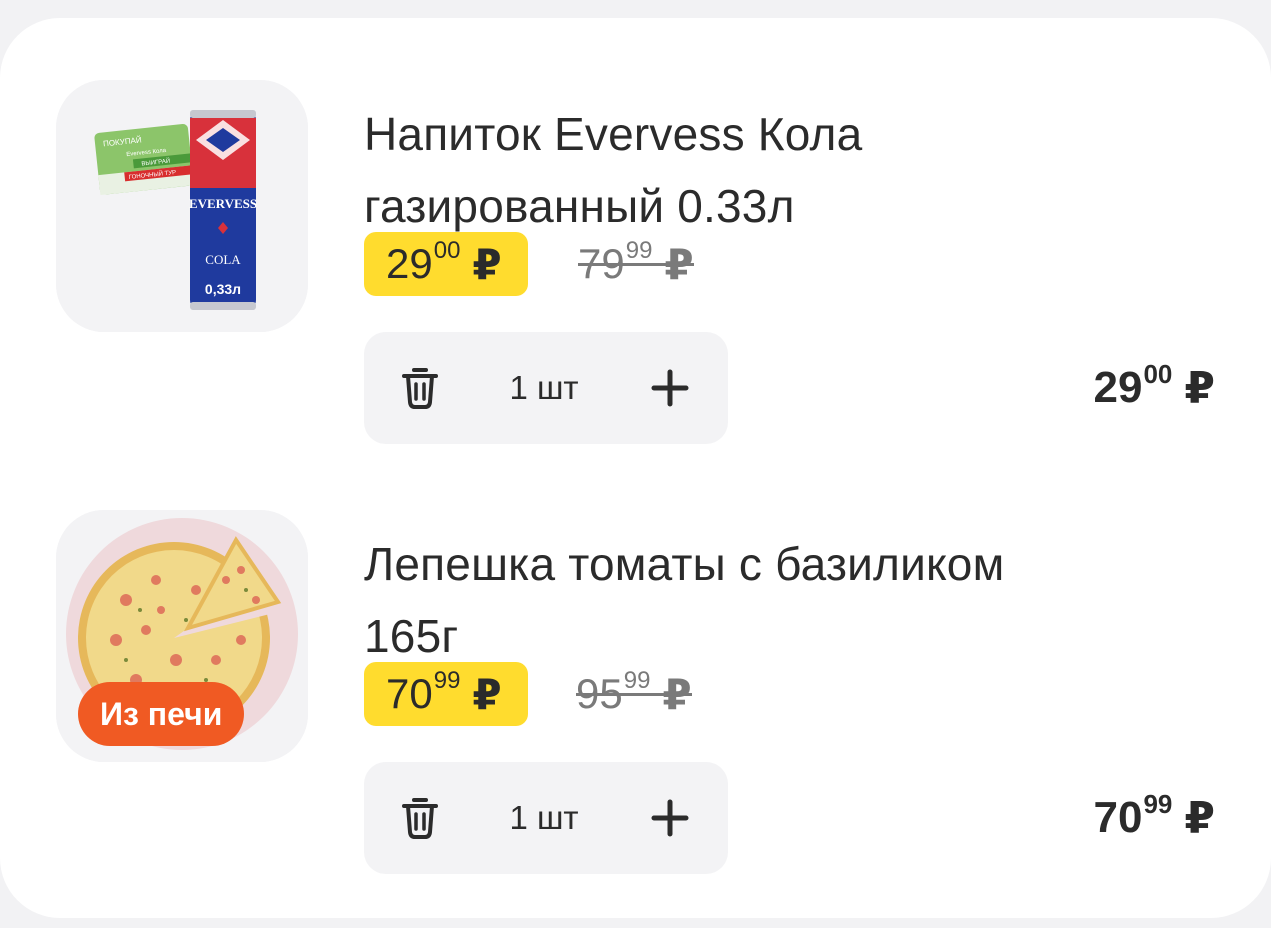 The image size is (1271, 928). I want to click on current-price: 70 99 ₽, so click(446, 694).